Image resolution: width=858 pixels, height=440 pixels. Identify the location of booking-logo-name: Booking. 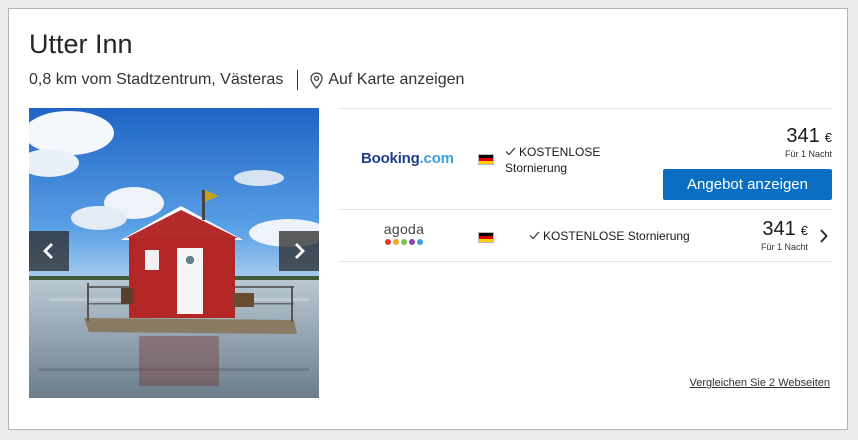
(390, 158).